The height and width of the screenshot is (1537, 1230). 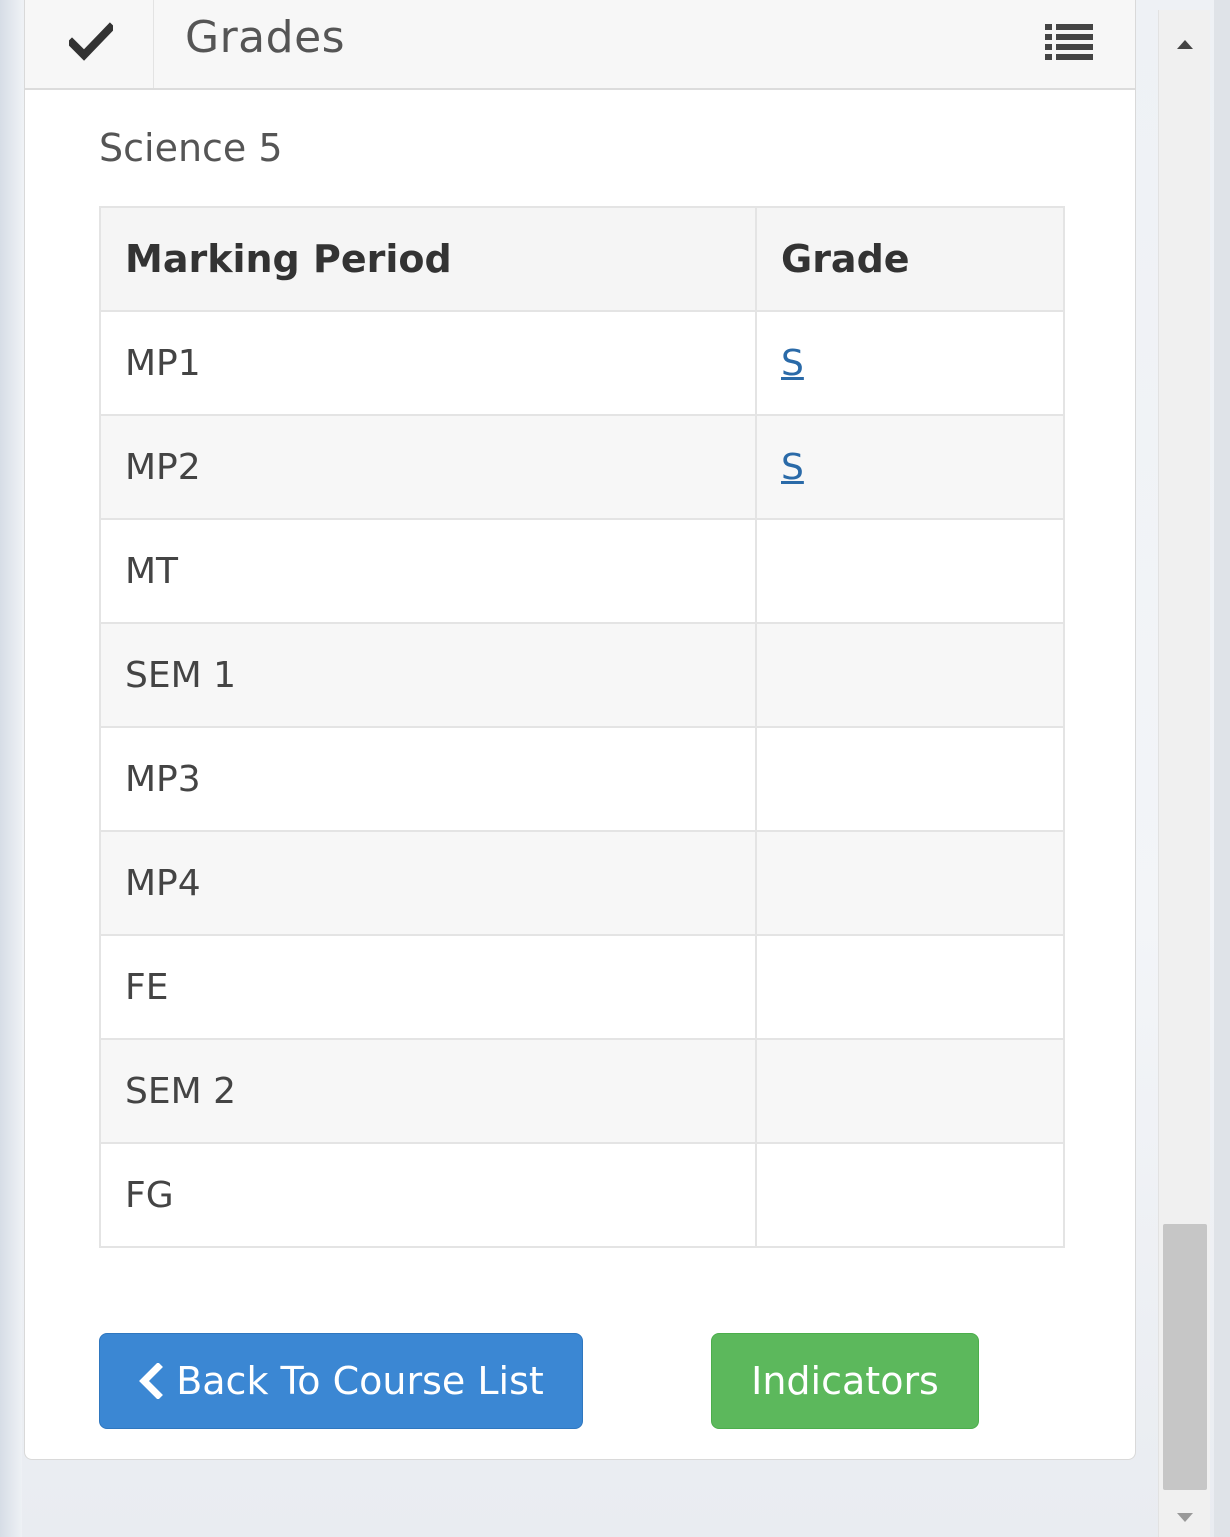 I want to click on check-toggle, so click(x=89, y=44).